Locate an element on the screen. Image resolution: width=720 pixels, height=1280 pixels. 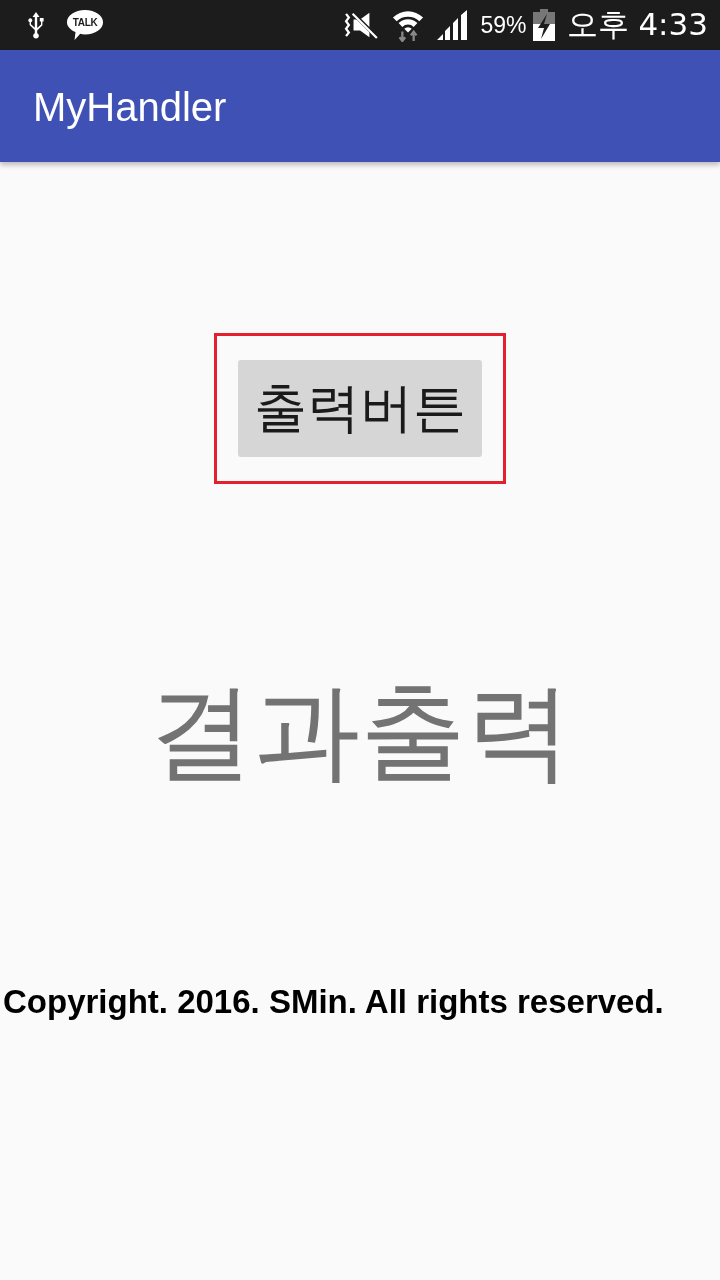
output-button: 출력버튼 is located at coordinates (360, 408).